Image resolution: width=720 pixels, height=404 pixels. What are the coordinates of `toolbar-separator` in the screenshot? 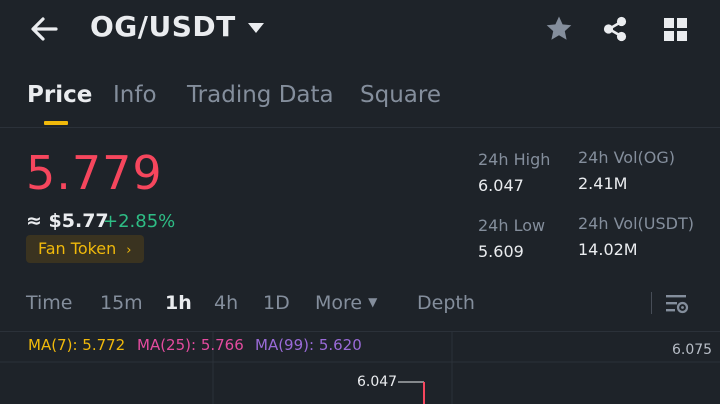 It's located at (651, 303).